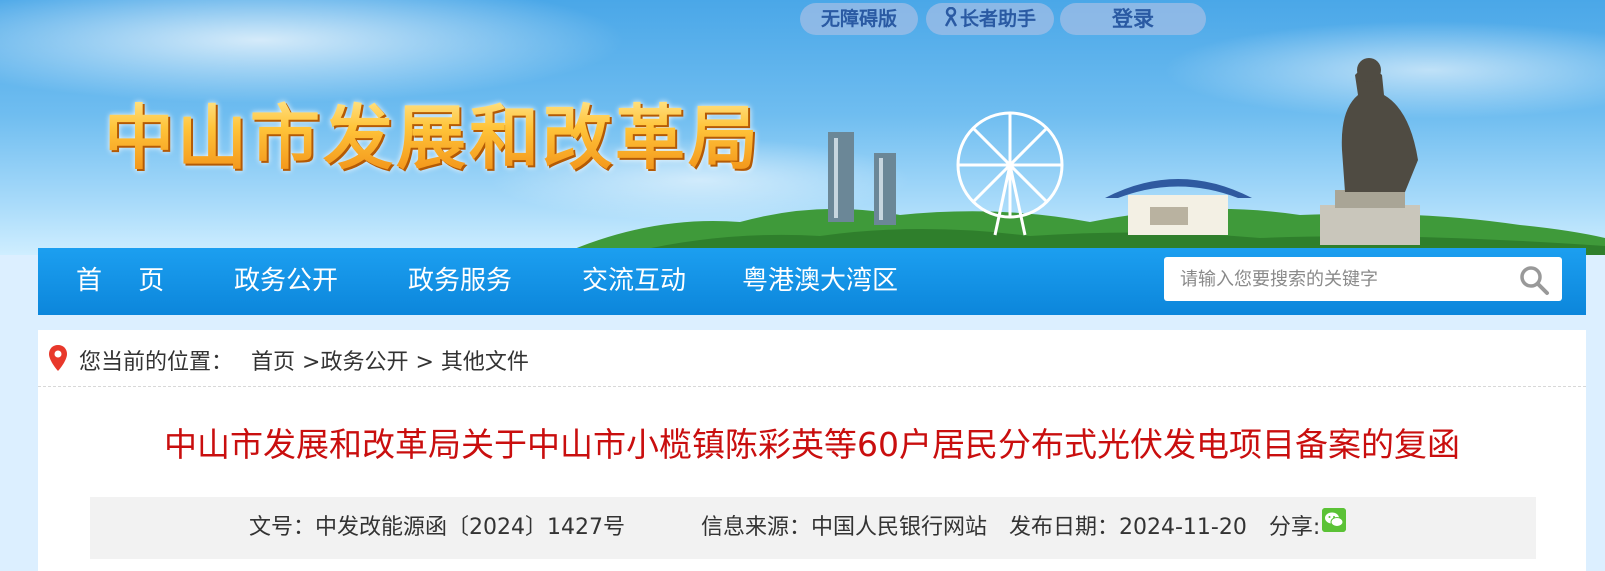  Describe the element at coordinates (1294, 527) in the screenshot. I see `share-label: 分享:` at that location.